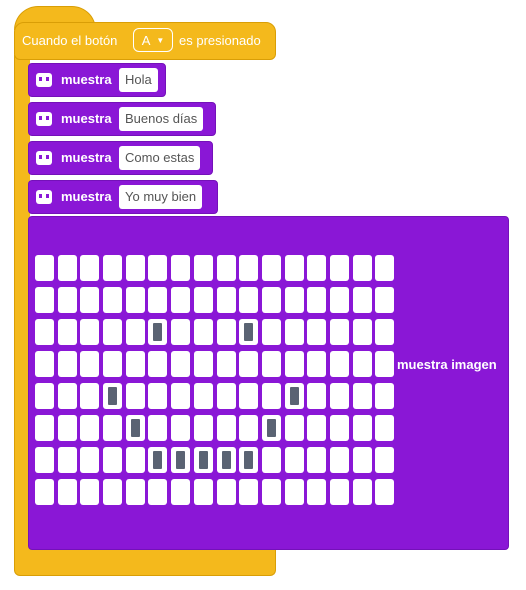 This screenshot has width=526, height=590. What do you see at coordinates (97, 80) in the screenshot?
I see `show-text-block-1: muestra Hola` at bounding box center [97, 80].